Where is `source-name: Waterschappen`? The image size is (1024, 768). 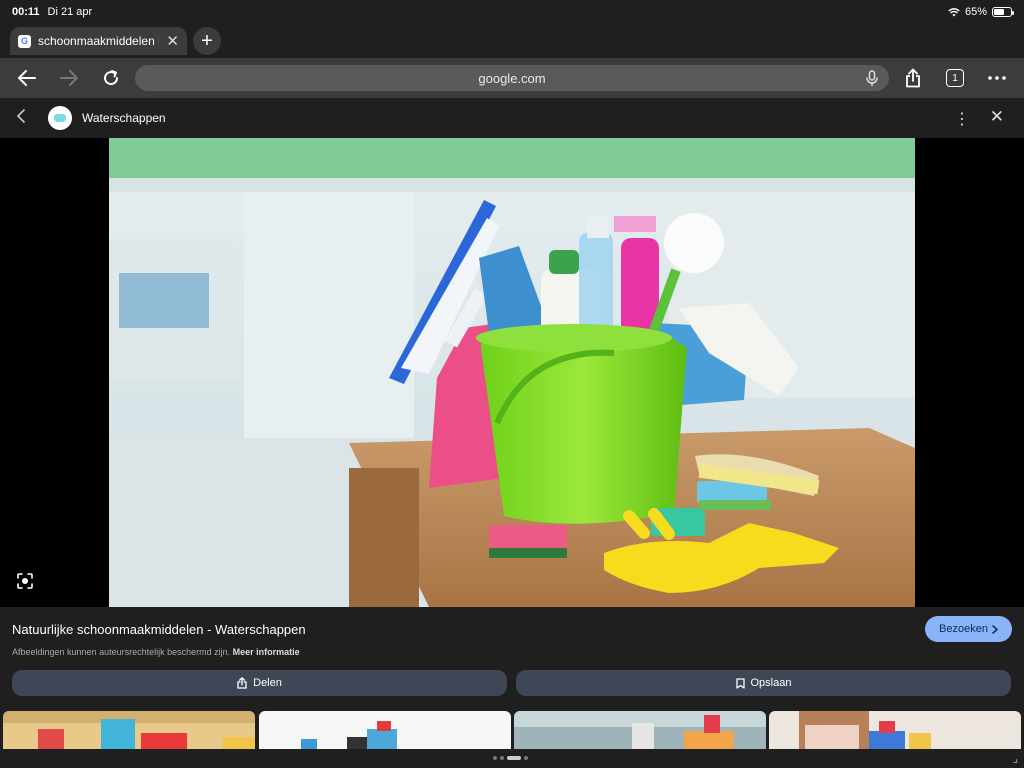
source-name: Waterschappen is located at coordinates (124, 118).